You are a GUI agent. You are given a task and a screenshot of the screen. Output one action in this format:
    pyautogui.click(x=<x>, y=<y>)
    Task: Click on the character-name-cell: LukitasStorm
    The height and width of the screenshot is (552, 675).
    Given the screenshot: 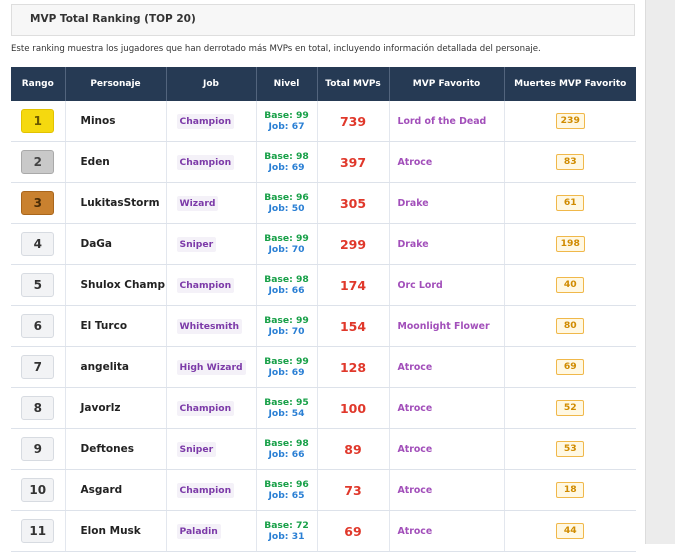 What is the action you would take?
    pyautogui.click(x=116, y=203)
    